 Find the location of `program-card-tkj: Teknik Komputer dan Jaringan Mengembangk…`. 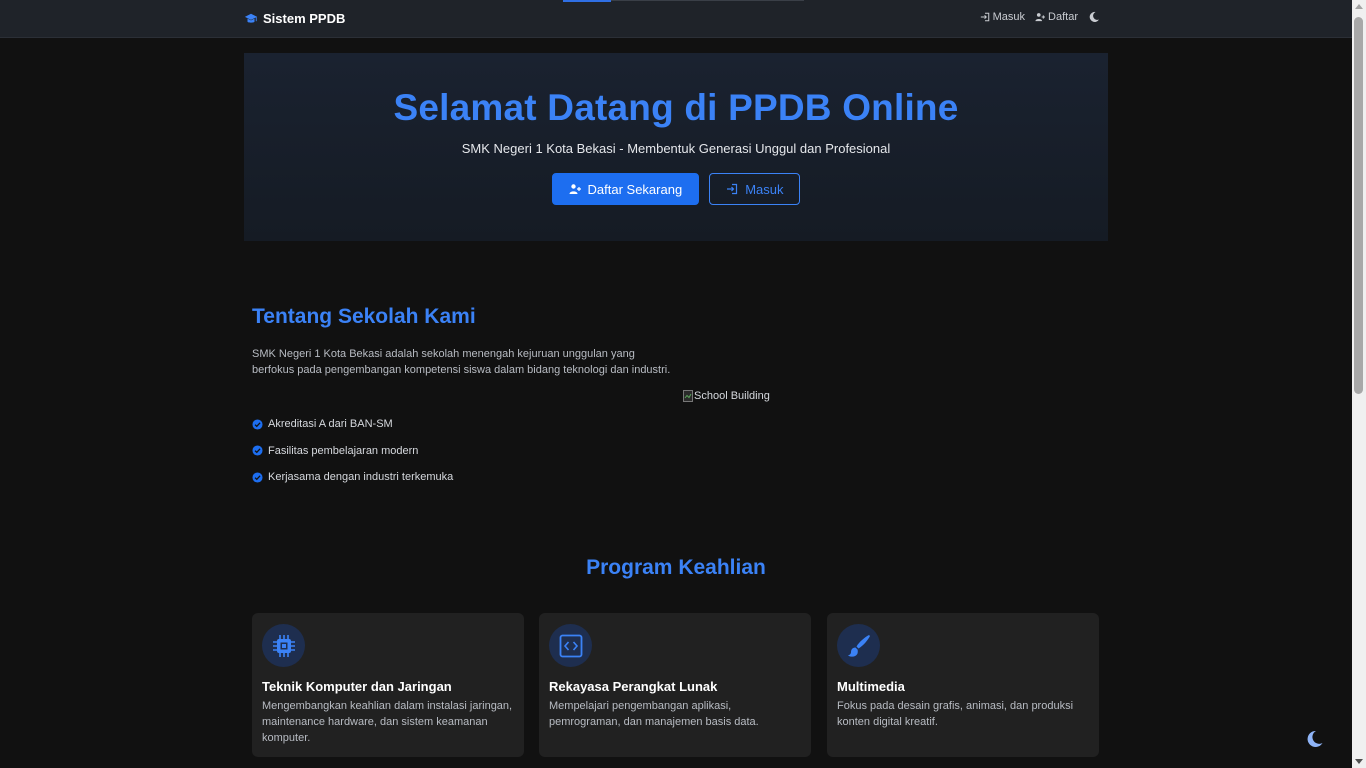

program-card-tkj: Teknik Komputer dan Jaringan Mengembangk… is located at coordinates (388, 685).